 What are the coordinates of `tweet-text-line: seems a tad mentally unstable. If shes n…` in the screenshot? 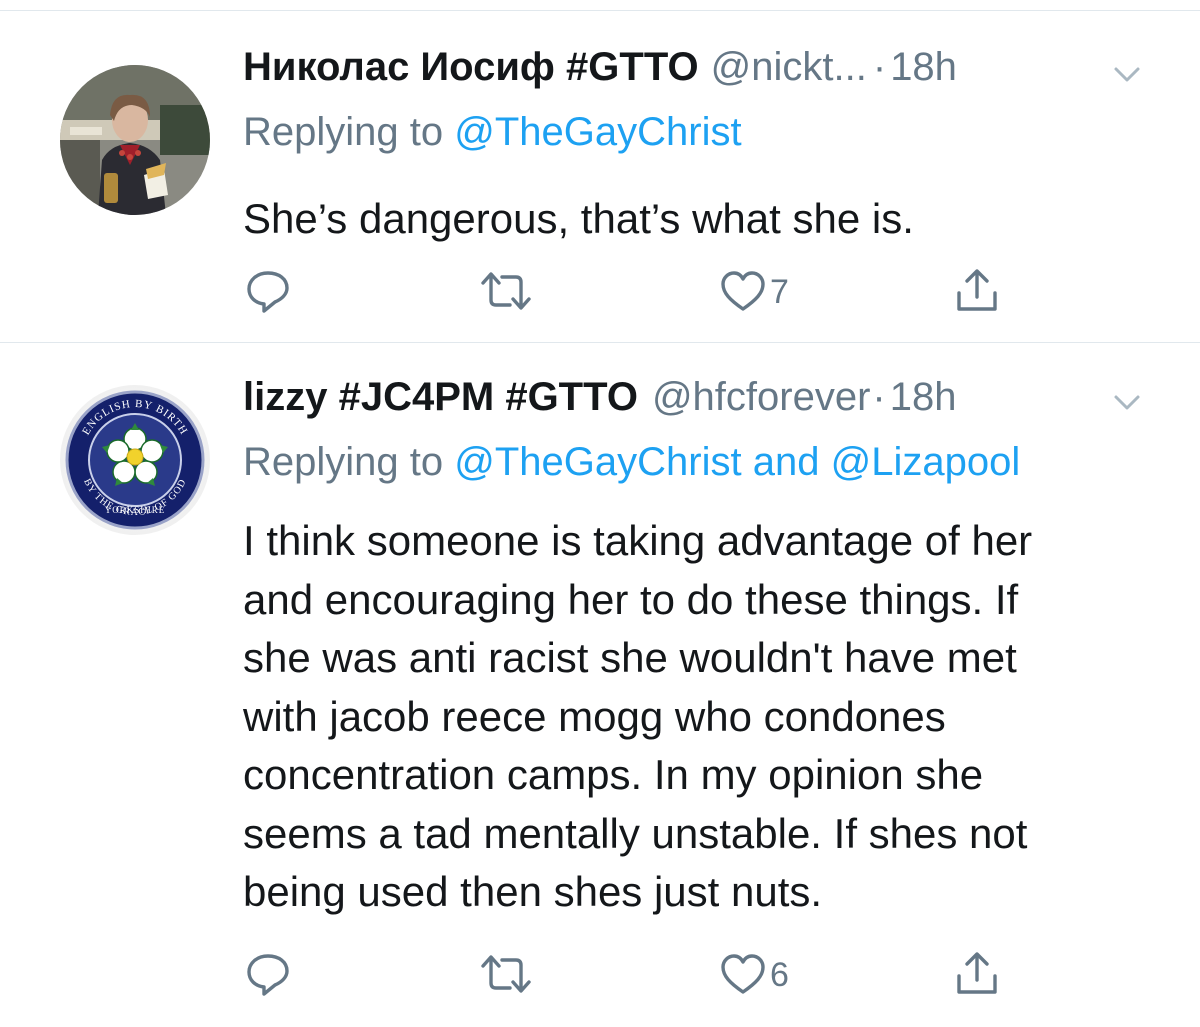 It's located at (635, 833).